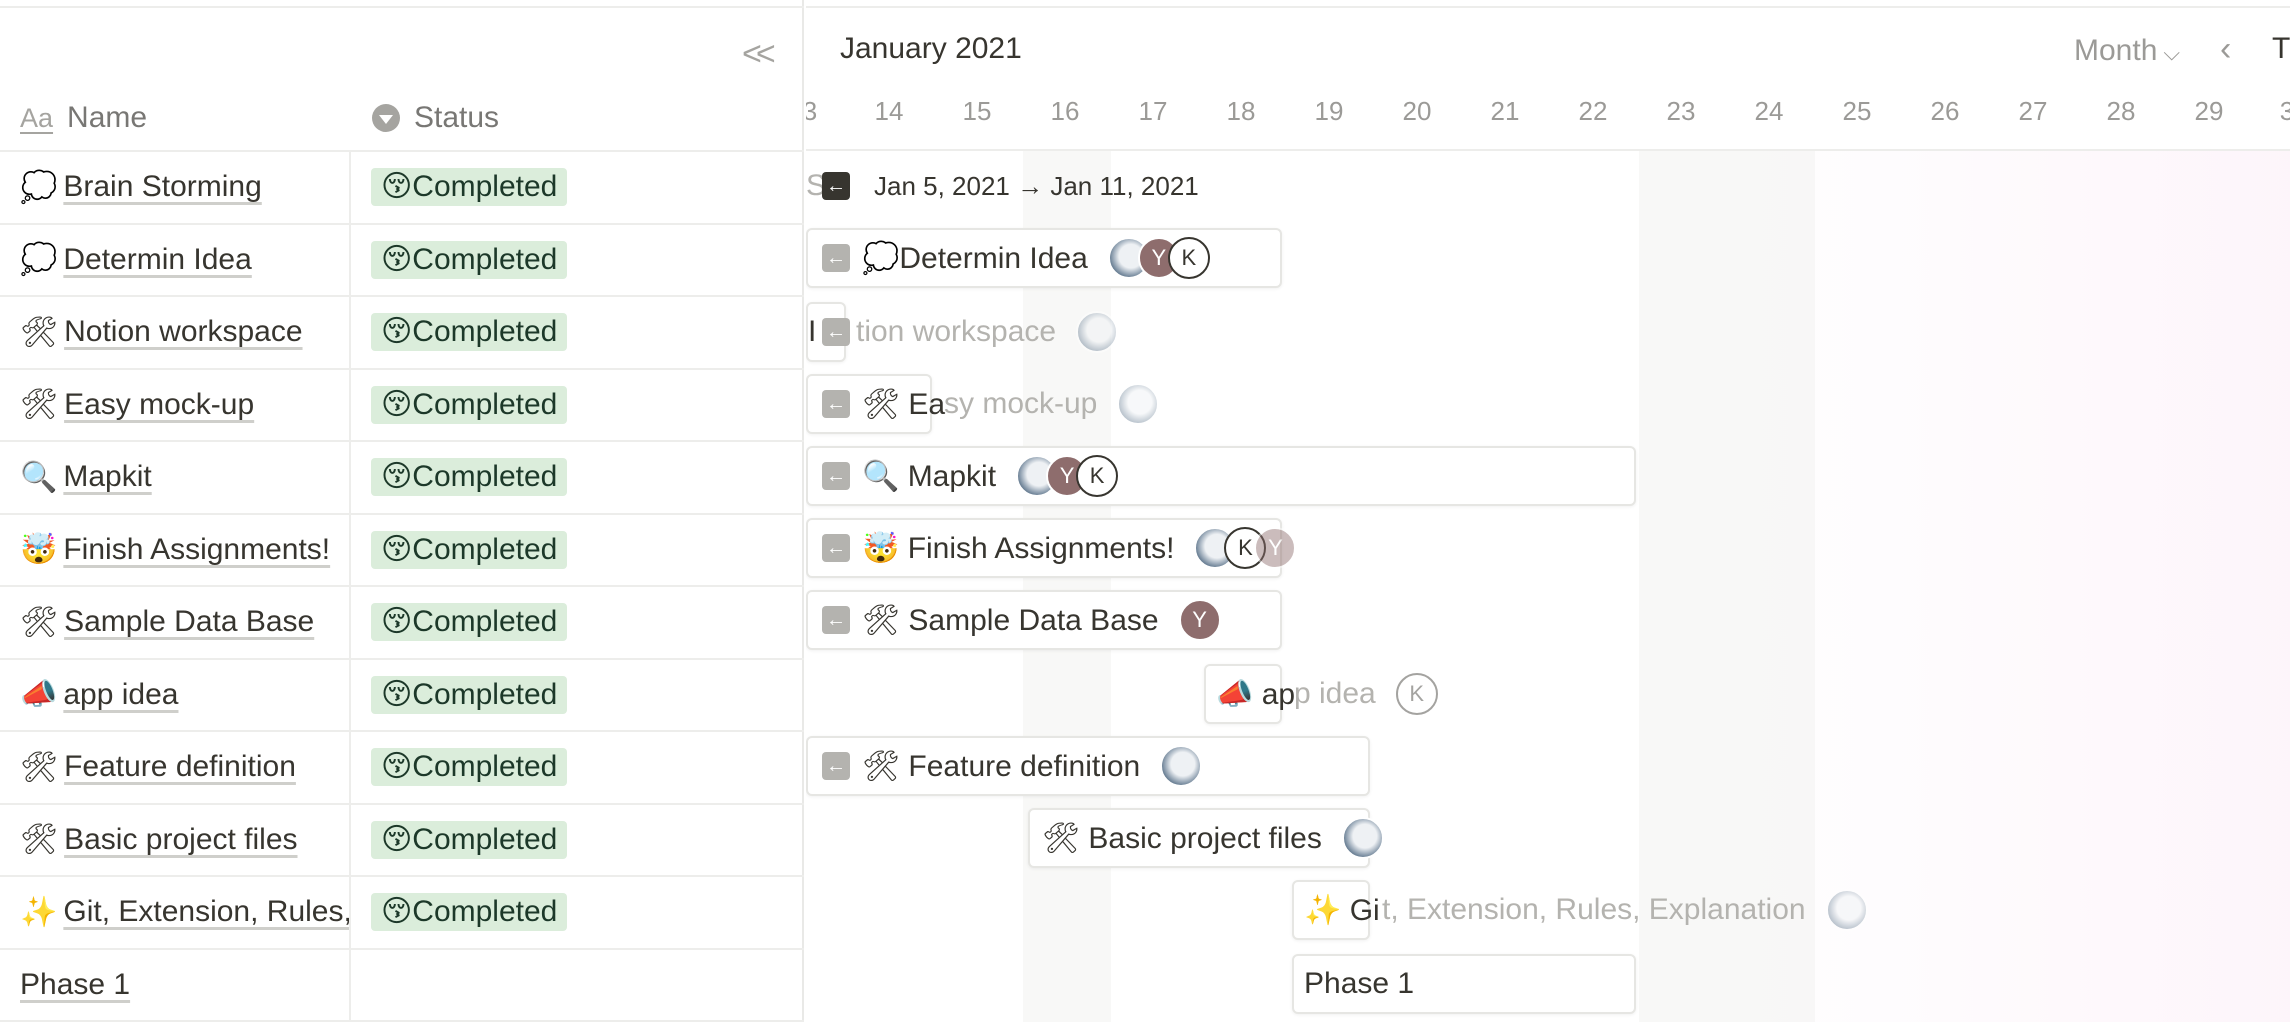 Image resolution: width=2290 pixels, height=1022 pixels. What do you see at coordinates (812, 331) in the screenshot?
I see `timeline-bar-prefix: I` at bounding box center [812, 331].